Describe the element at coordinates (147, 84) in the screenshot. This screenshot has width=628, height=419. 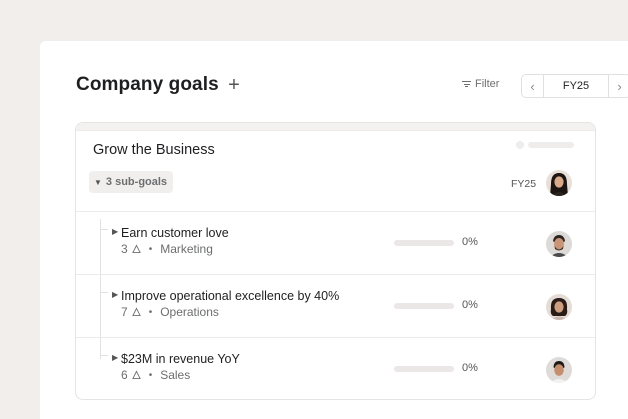
I see `page-title: Company goals` at that location.